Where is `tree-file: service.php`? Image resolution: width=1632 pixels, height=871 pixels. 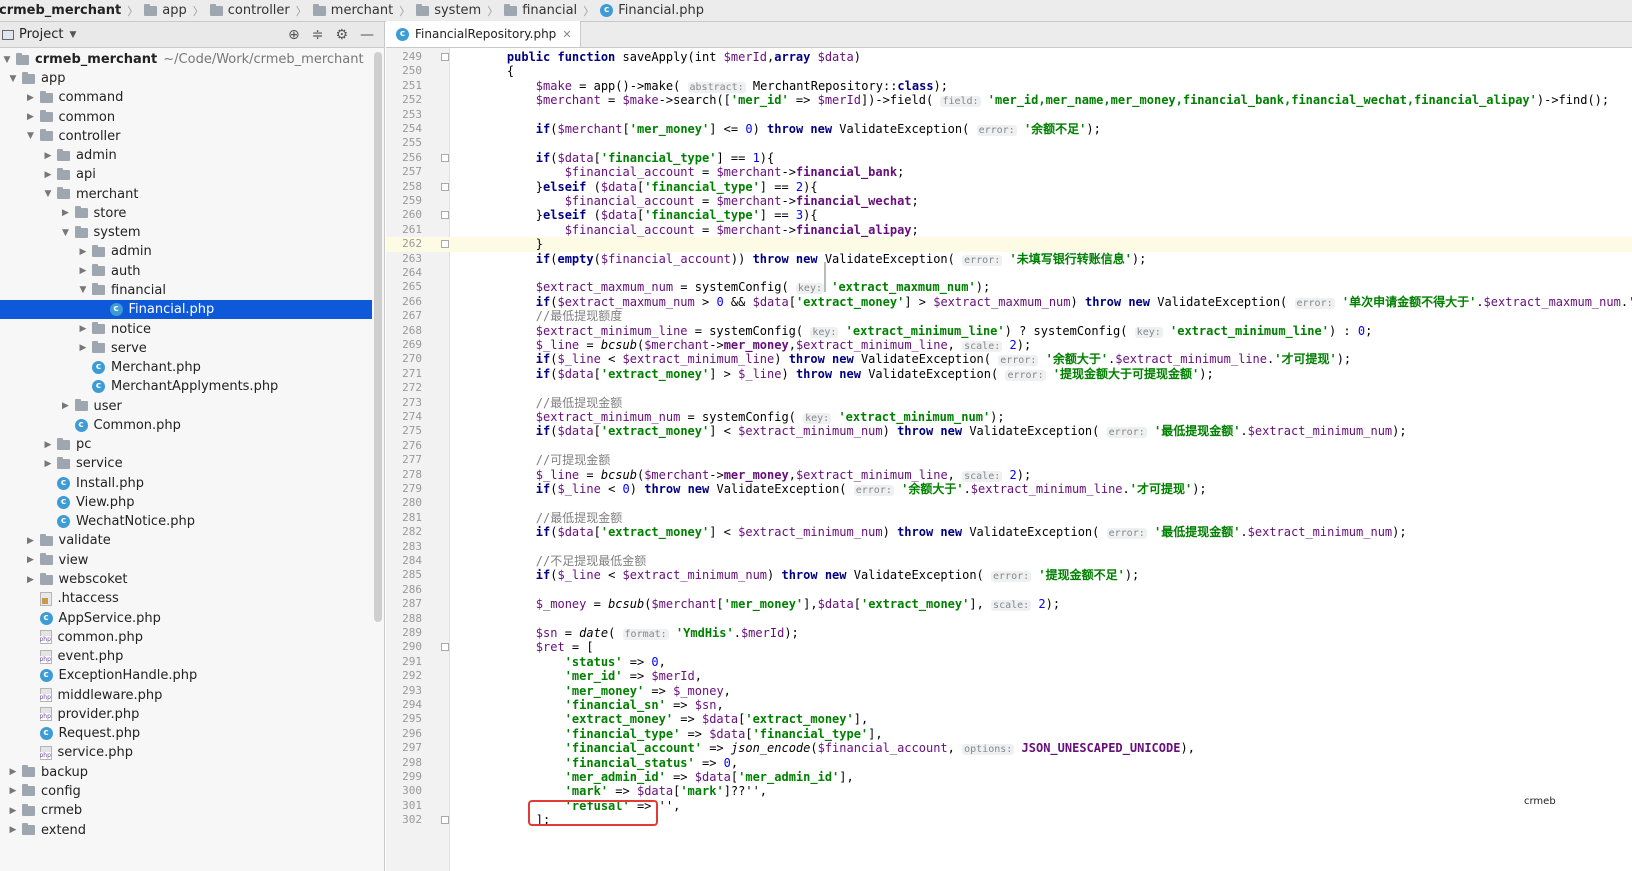
tree-file: service.php is located at coordinates (186, 752).